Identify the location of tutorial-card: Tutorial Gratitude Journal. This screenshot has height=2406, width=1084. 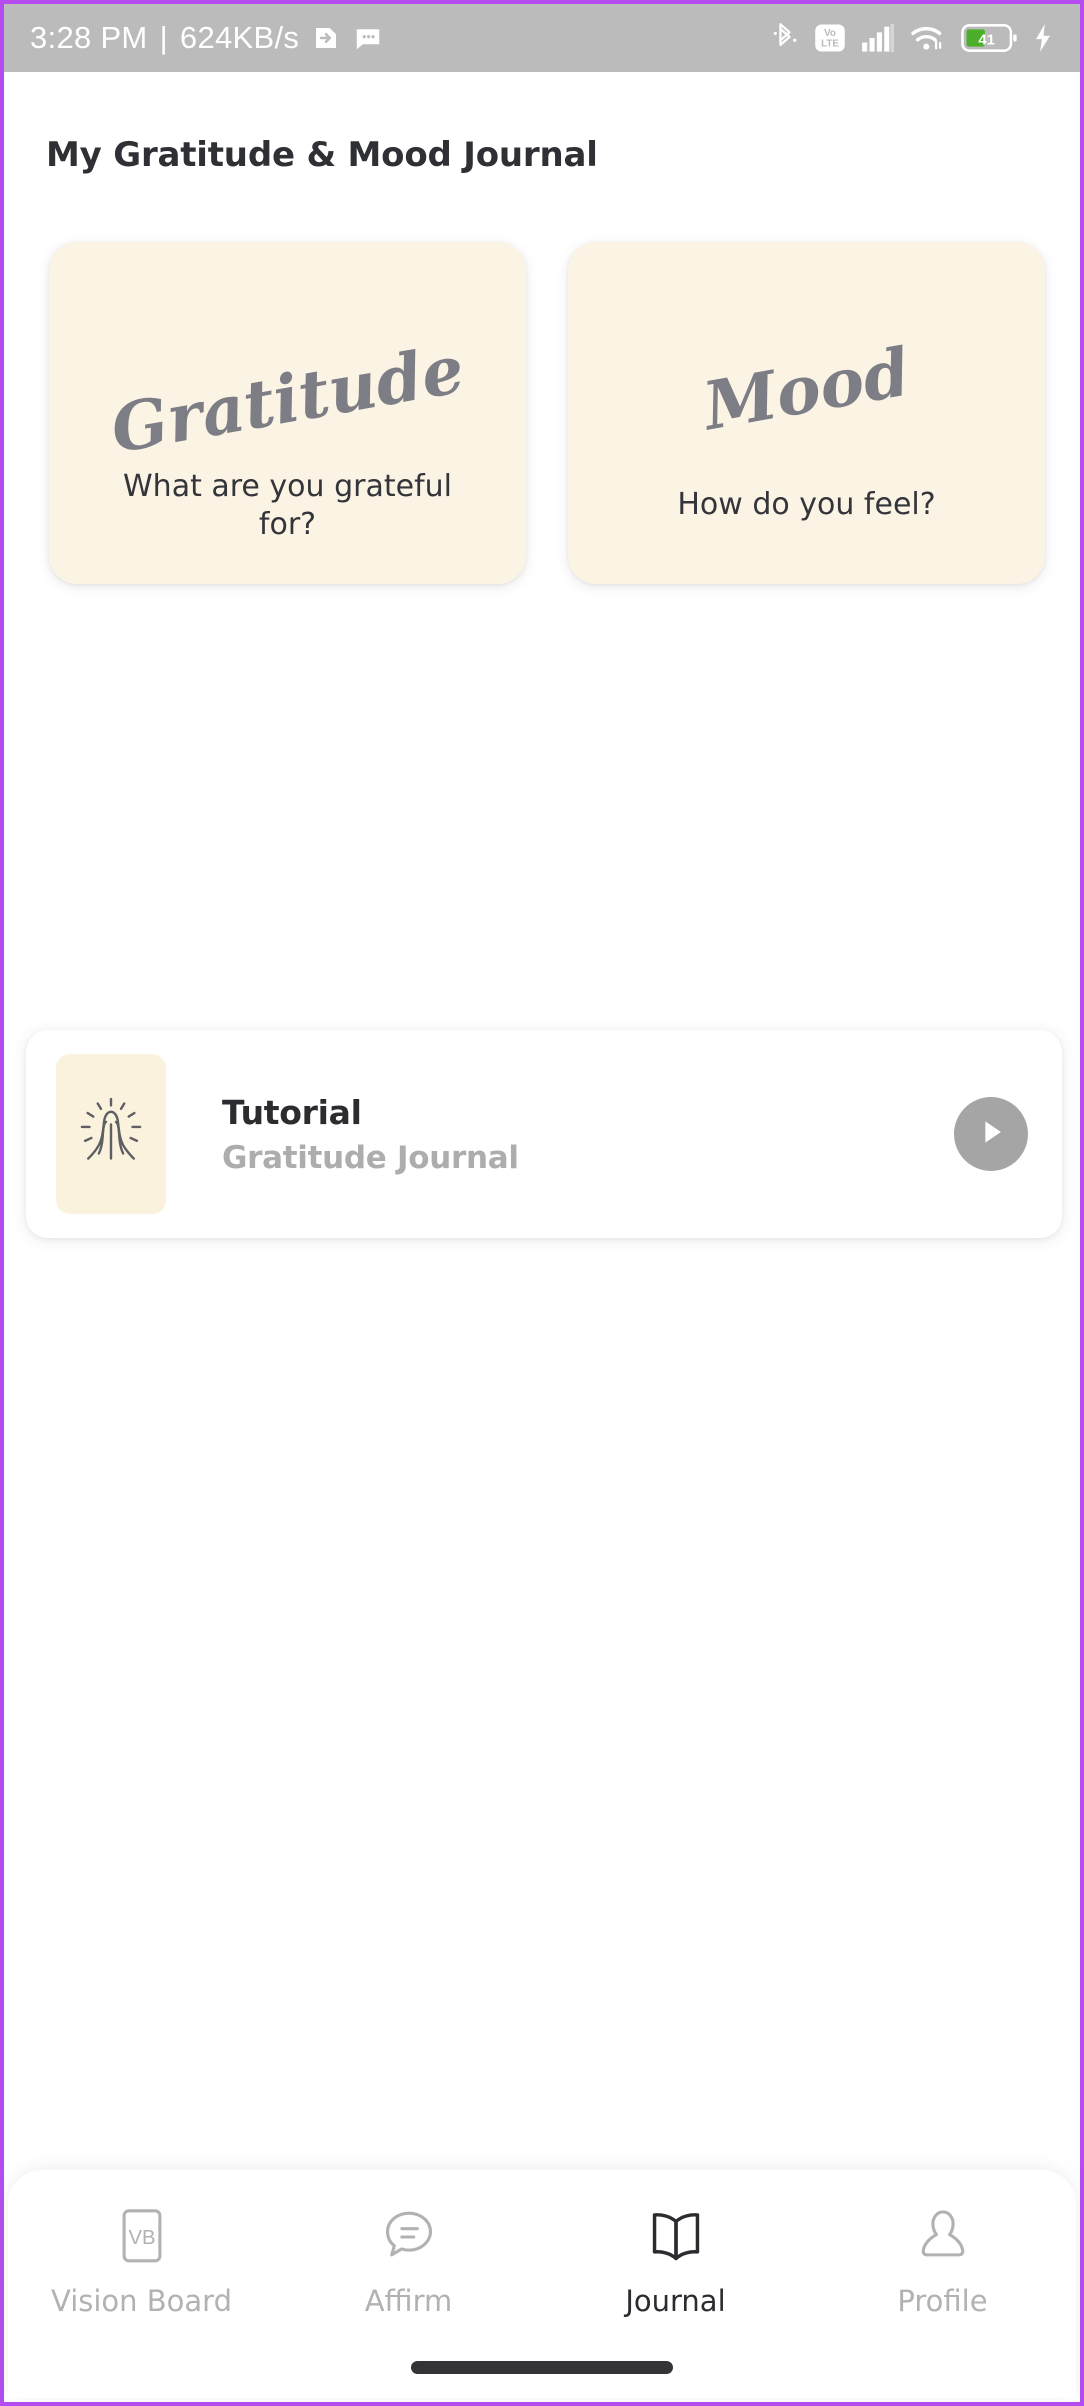
(544, 1134).